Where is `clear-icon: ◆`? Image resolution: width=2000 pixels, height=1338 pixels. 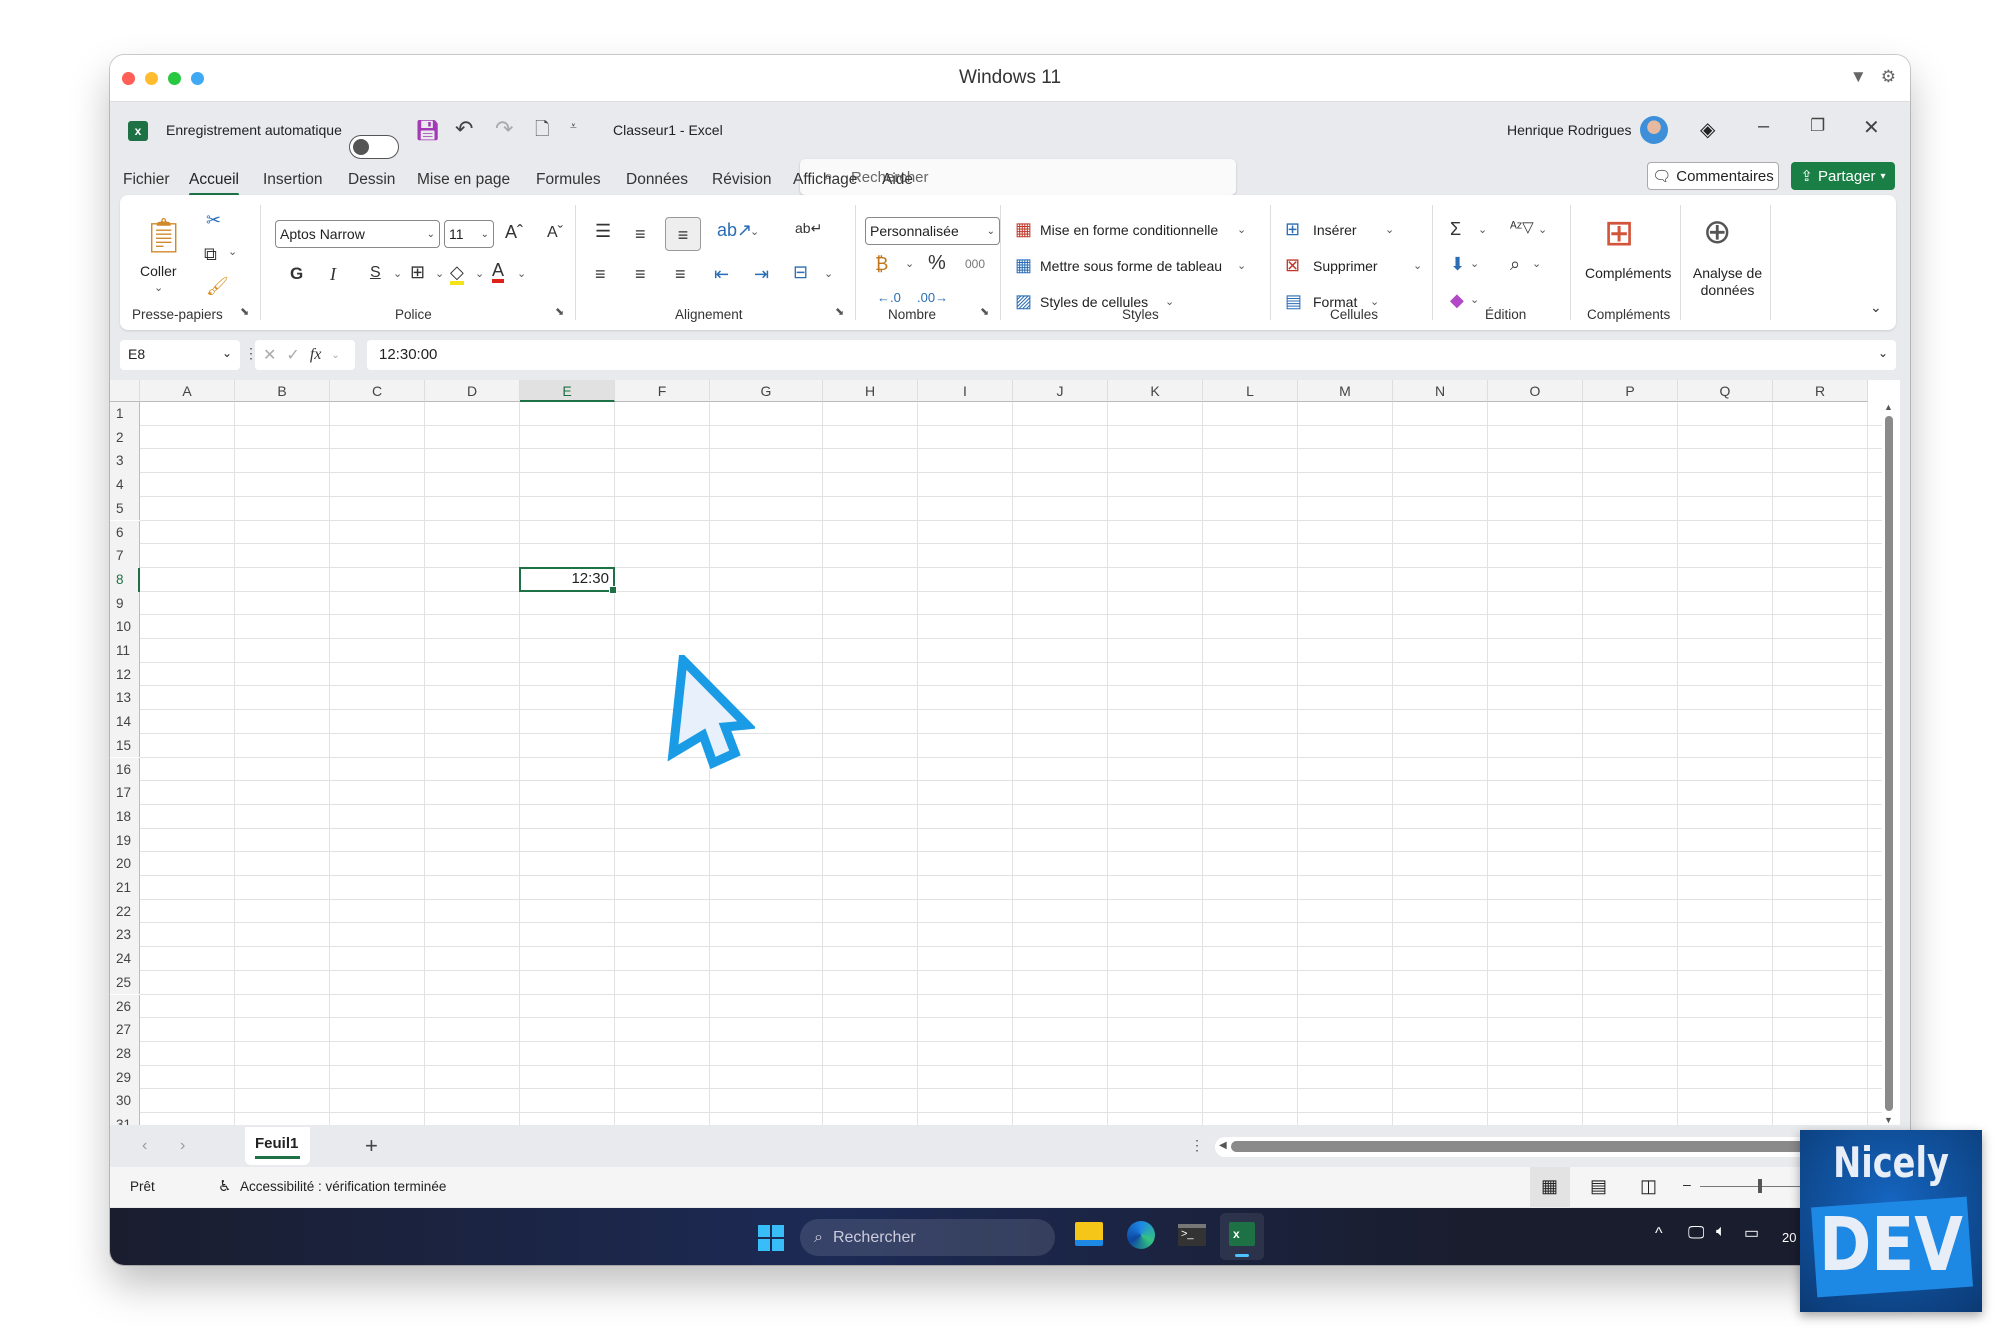 clear-icon: ◆ is located at coordinates (1457, 300).